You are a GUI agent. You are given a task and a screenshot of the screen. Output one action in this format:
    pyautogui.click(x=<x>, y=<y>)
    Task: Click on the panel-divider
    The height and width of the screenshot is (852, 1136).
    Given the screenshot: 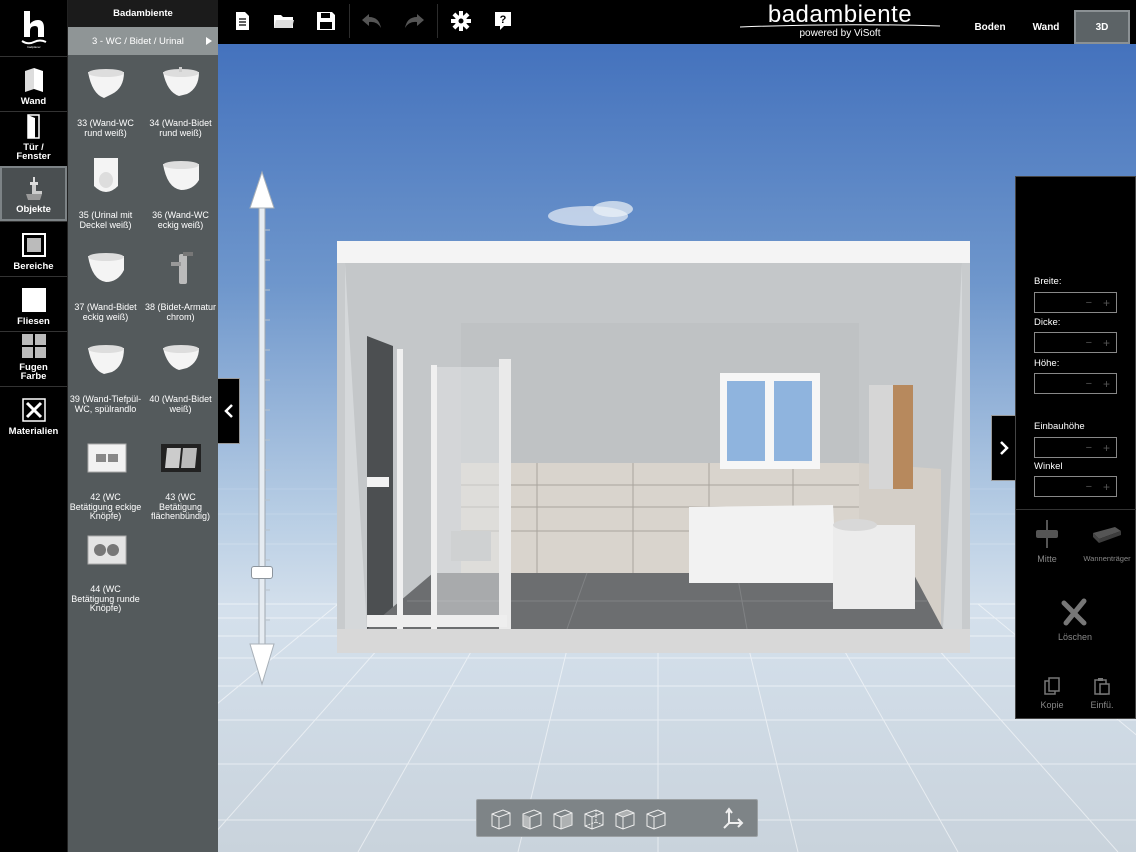 What is the action you would take?
    pyautogui.click(x=1076, y=509)
    